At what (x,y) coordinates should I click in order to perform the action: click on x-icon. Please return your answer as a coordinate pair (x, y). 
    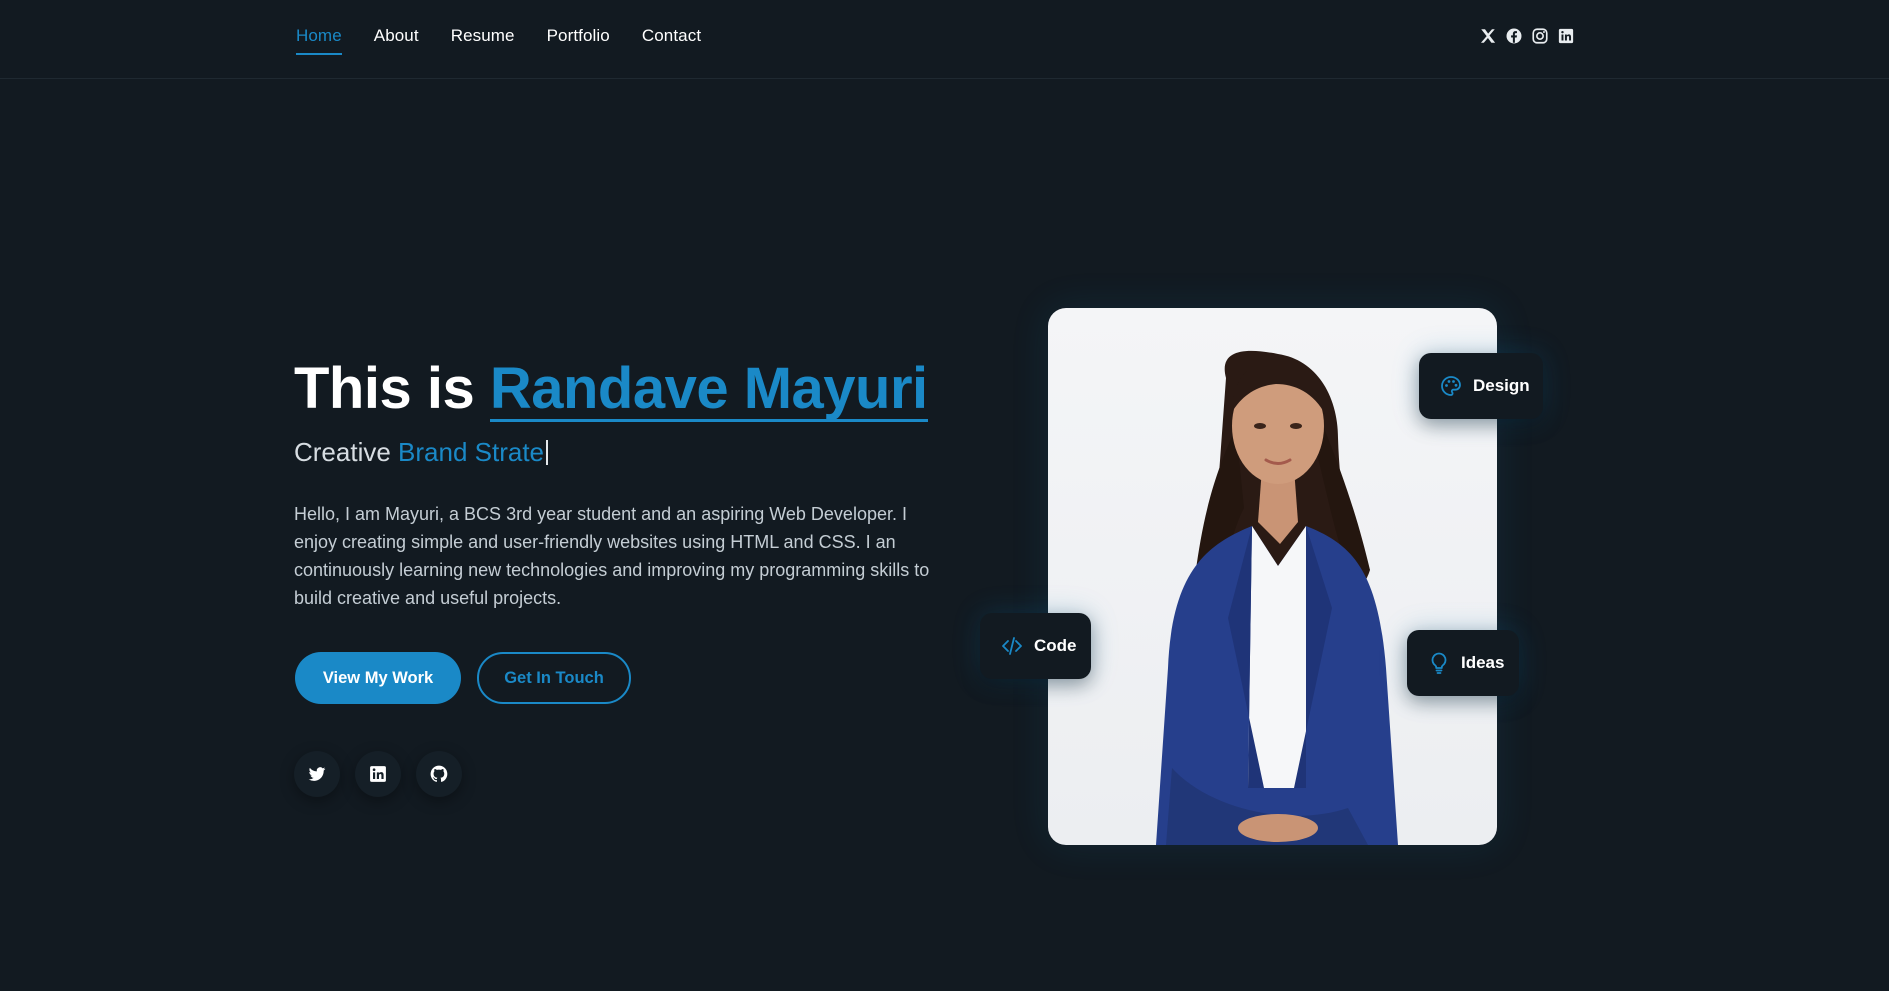
    Looking at the image, I should click on (1488, 36).